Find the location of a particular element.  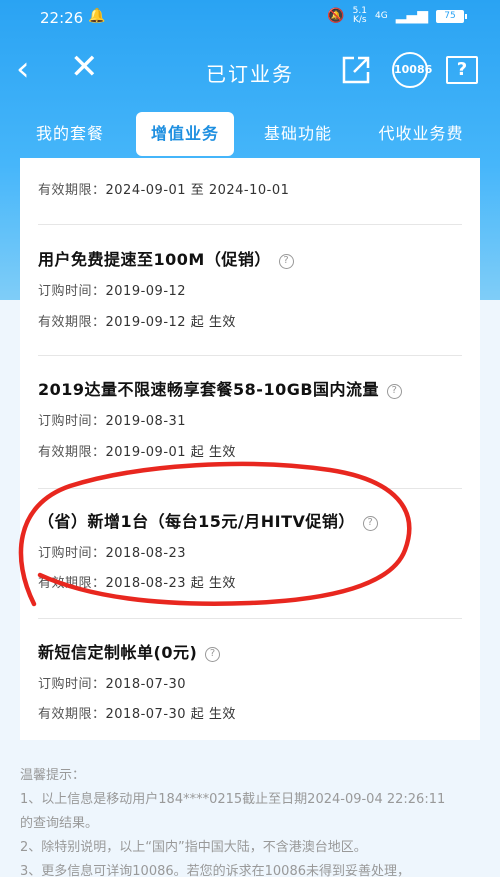

subscription-title: 用户免费提速至100M（促销）? is located at coordinates (166, 258).